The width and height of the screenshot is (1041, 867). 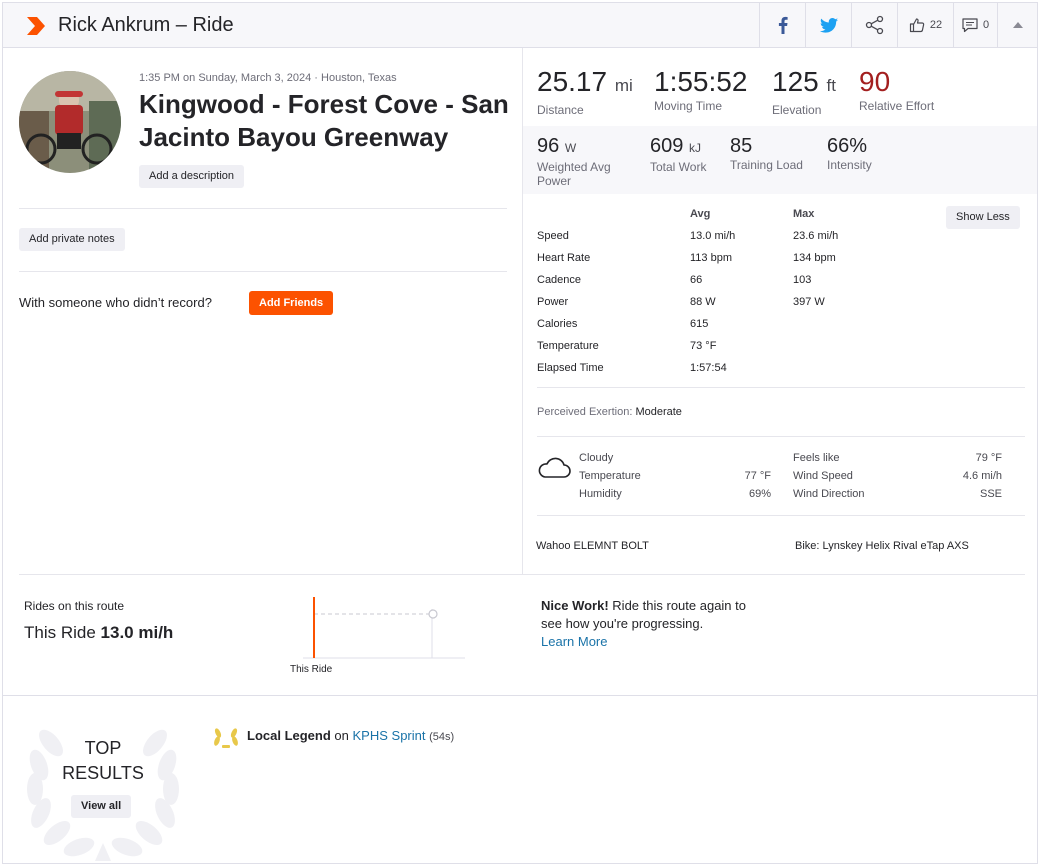 What do you see at coordinates (36, 26) in the screenshot?
I see `strava-chevron-icon` at bounding box center [36, 26].